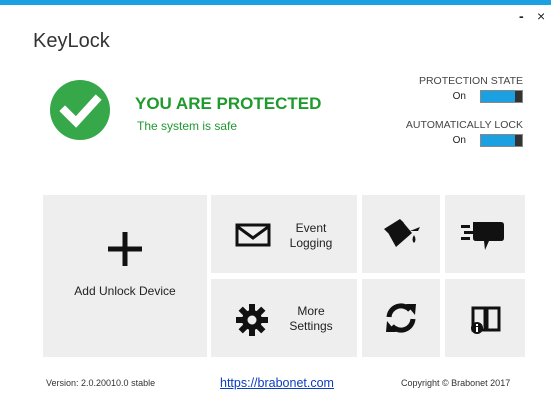 The height and width of the screenshot is (394, 551). I want to click on auto-lock-value: On, so click(459, 140).